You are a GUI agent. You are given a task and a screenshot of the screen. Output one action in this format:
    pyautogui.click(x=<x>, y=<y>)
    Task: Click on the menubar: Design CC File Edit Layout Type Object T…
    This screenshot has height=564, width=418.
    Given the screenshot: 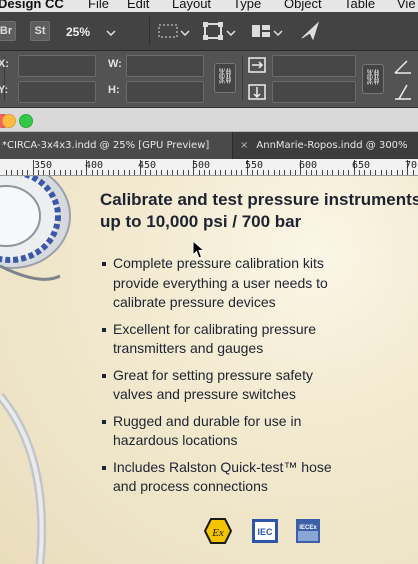 What is the action you would take?
    pyautogui.click(x=209, y=6)
    